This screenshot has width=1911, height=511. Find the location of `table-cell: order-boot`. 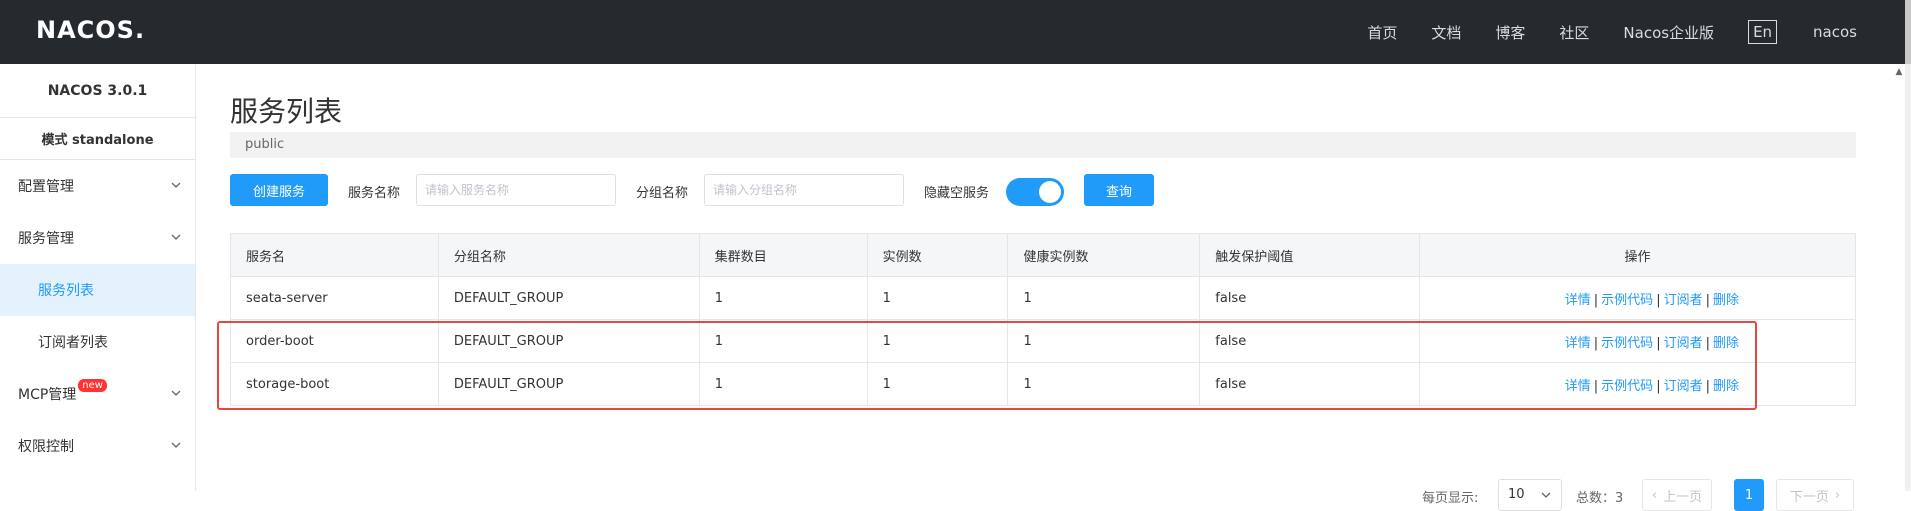

table-cell: order-boot is located at coordinates (334, 341).